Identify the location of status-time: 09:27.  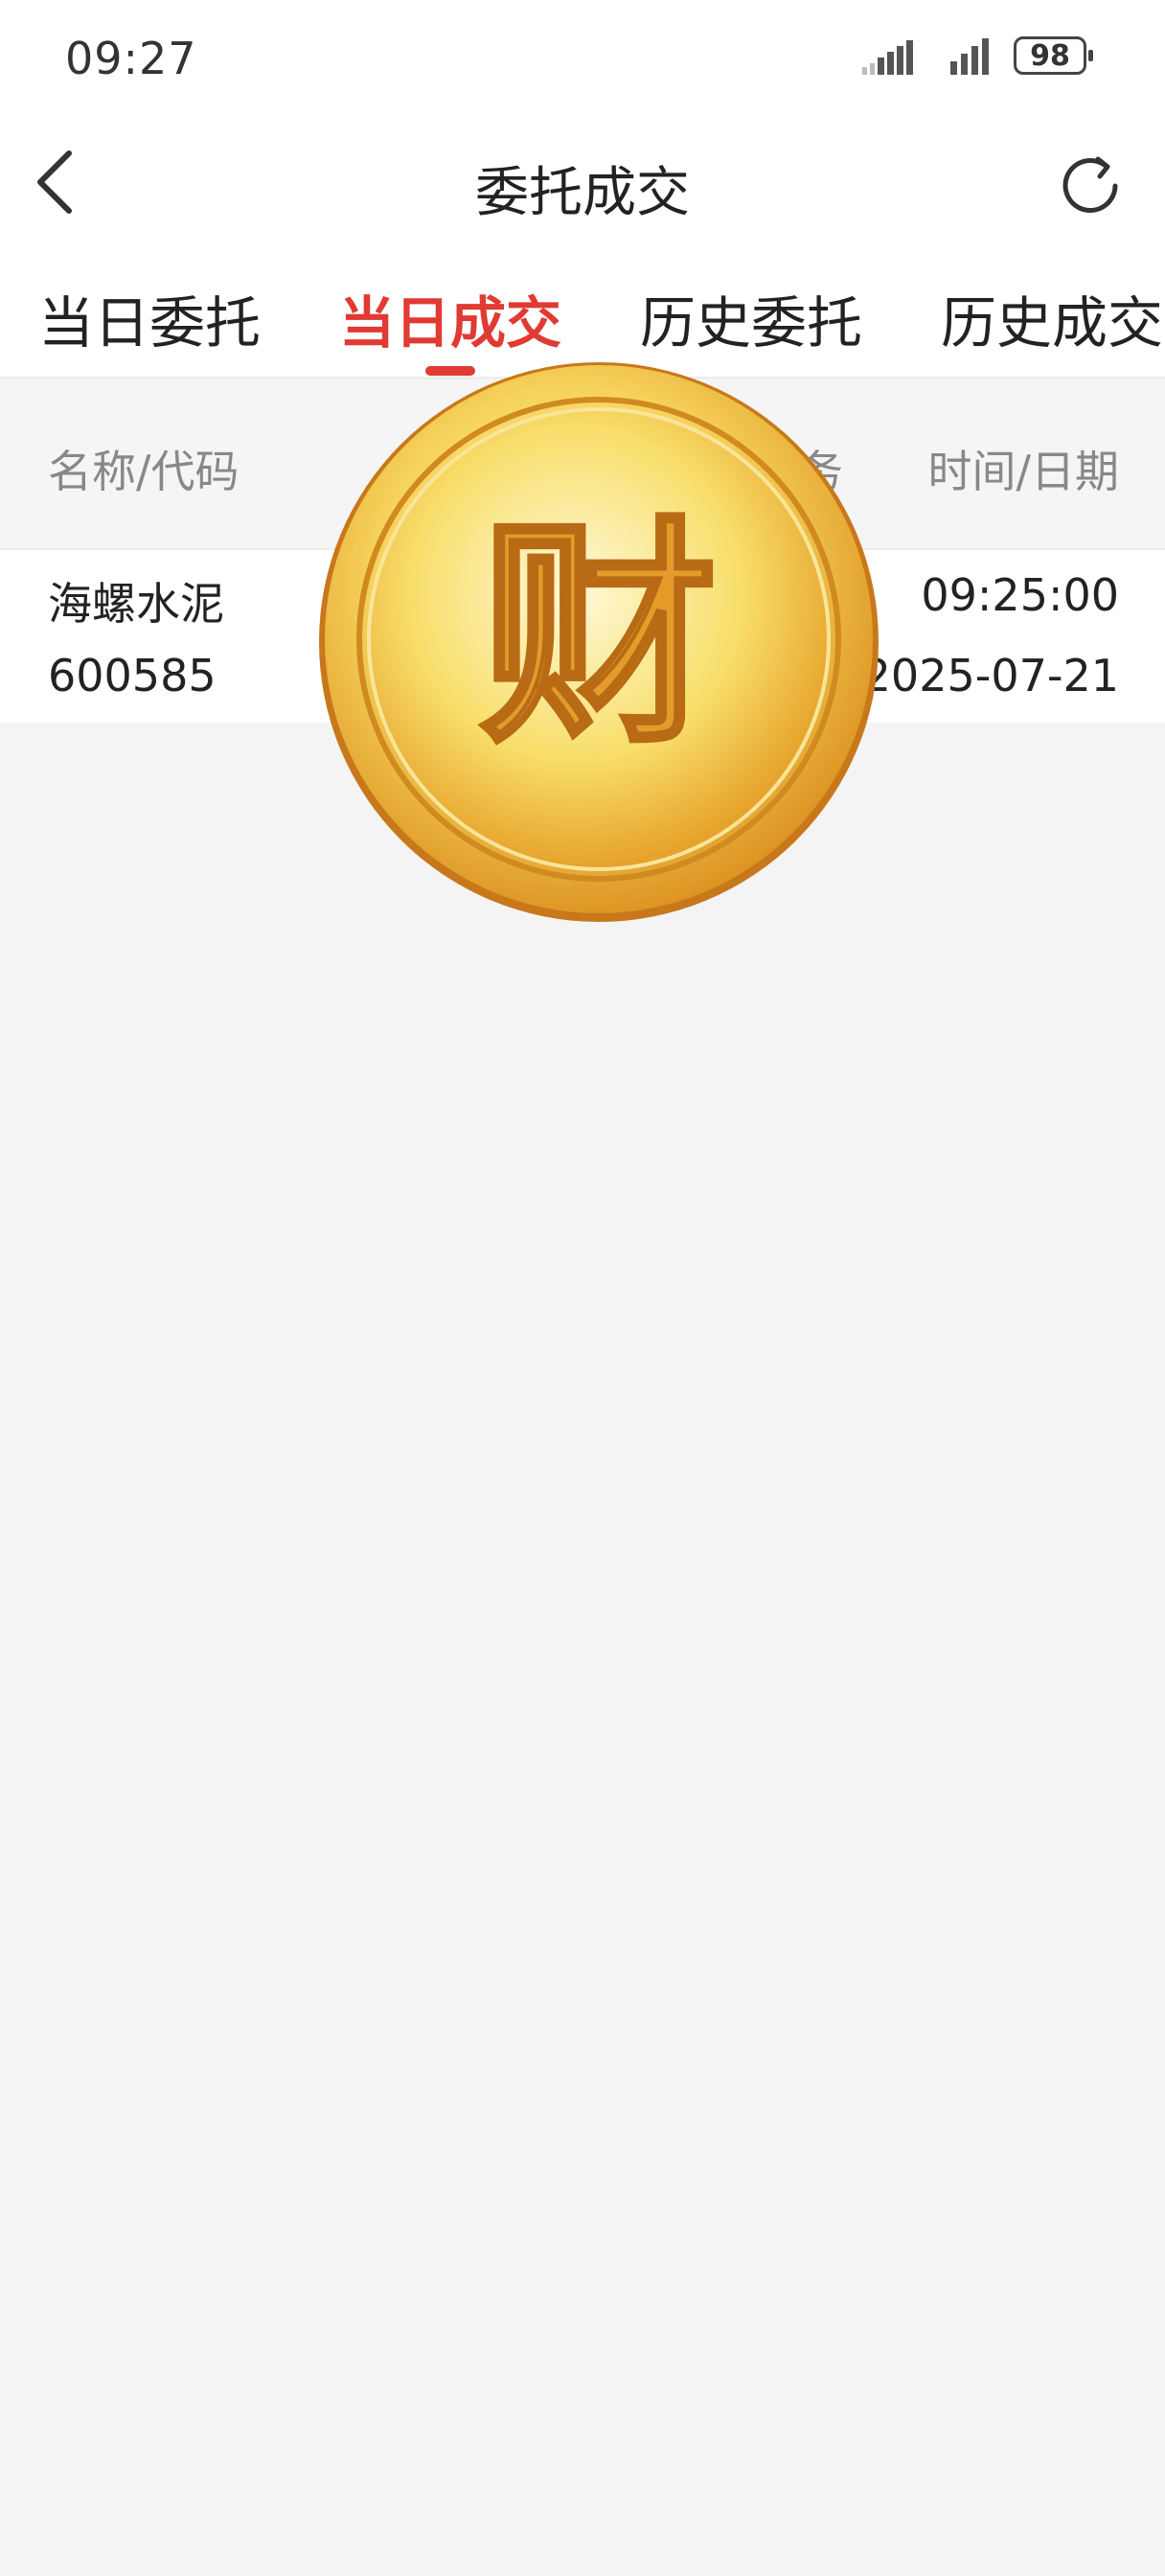
(131, 58).